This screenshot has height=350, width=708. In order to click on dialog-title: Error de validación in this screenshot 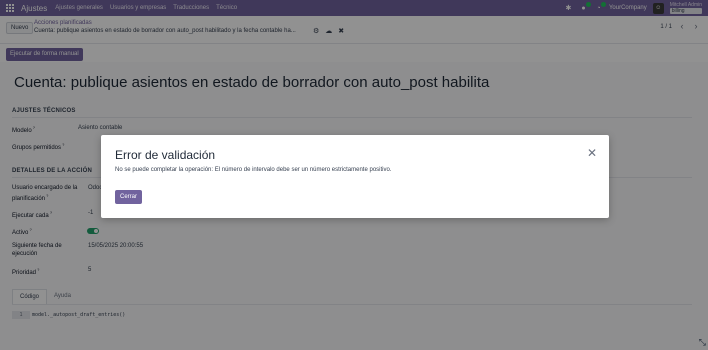, I will do `click(165, 155)`.